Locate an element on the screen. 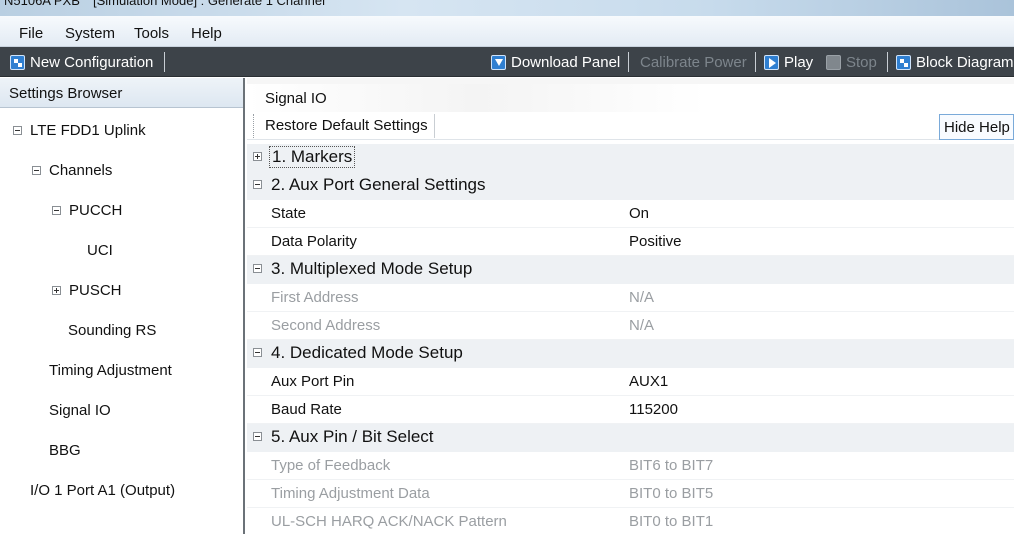  section-multiplexed-mode: 3. Multiplexed Mode Setup is located at coordinates (630, 270).